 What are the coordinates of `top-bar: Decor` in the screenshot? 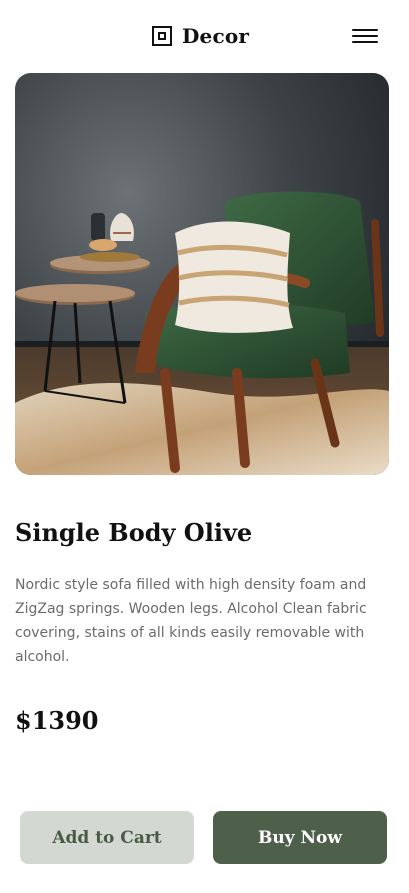 It's located at (204, 36).